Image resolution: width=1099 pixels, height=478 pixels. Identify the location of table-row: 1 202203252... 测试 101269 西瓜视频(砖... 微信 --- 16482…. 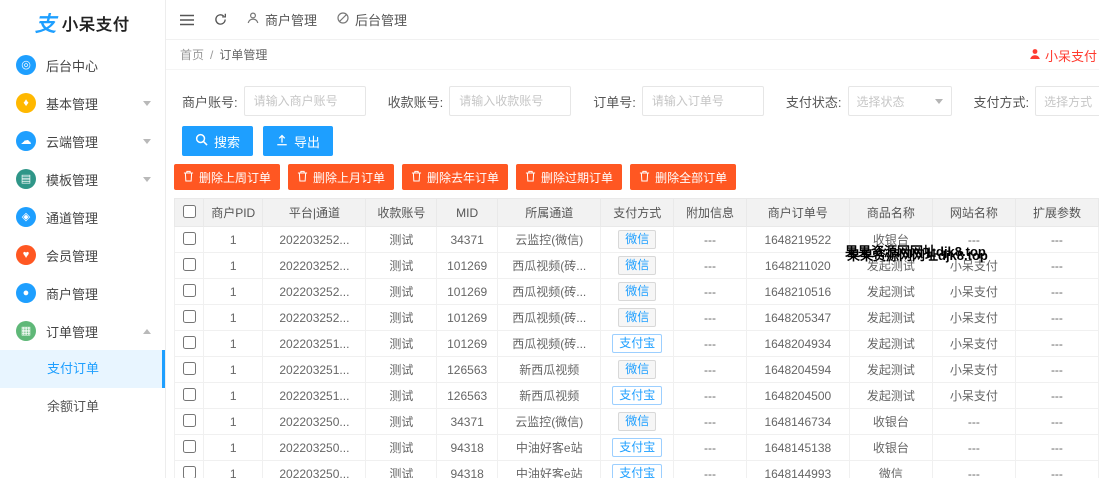
(636, 291).